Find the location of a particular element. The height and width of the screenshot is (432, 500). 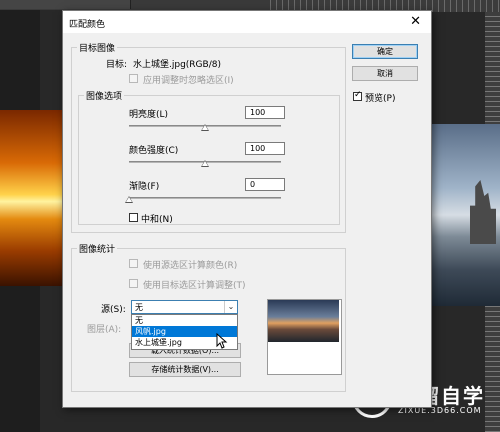

options-group-legend: 图像选项 is located at coordinates (104, 97).